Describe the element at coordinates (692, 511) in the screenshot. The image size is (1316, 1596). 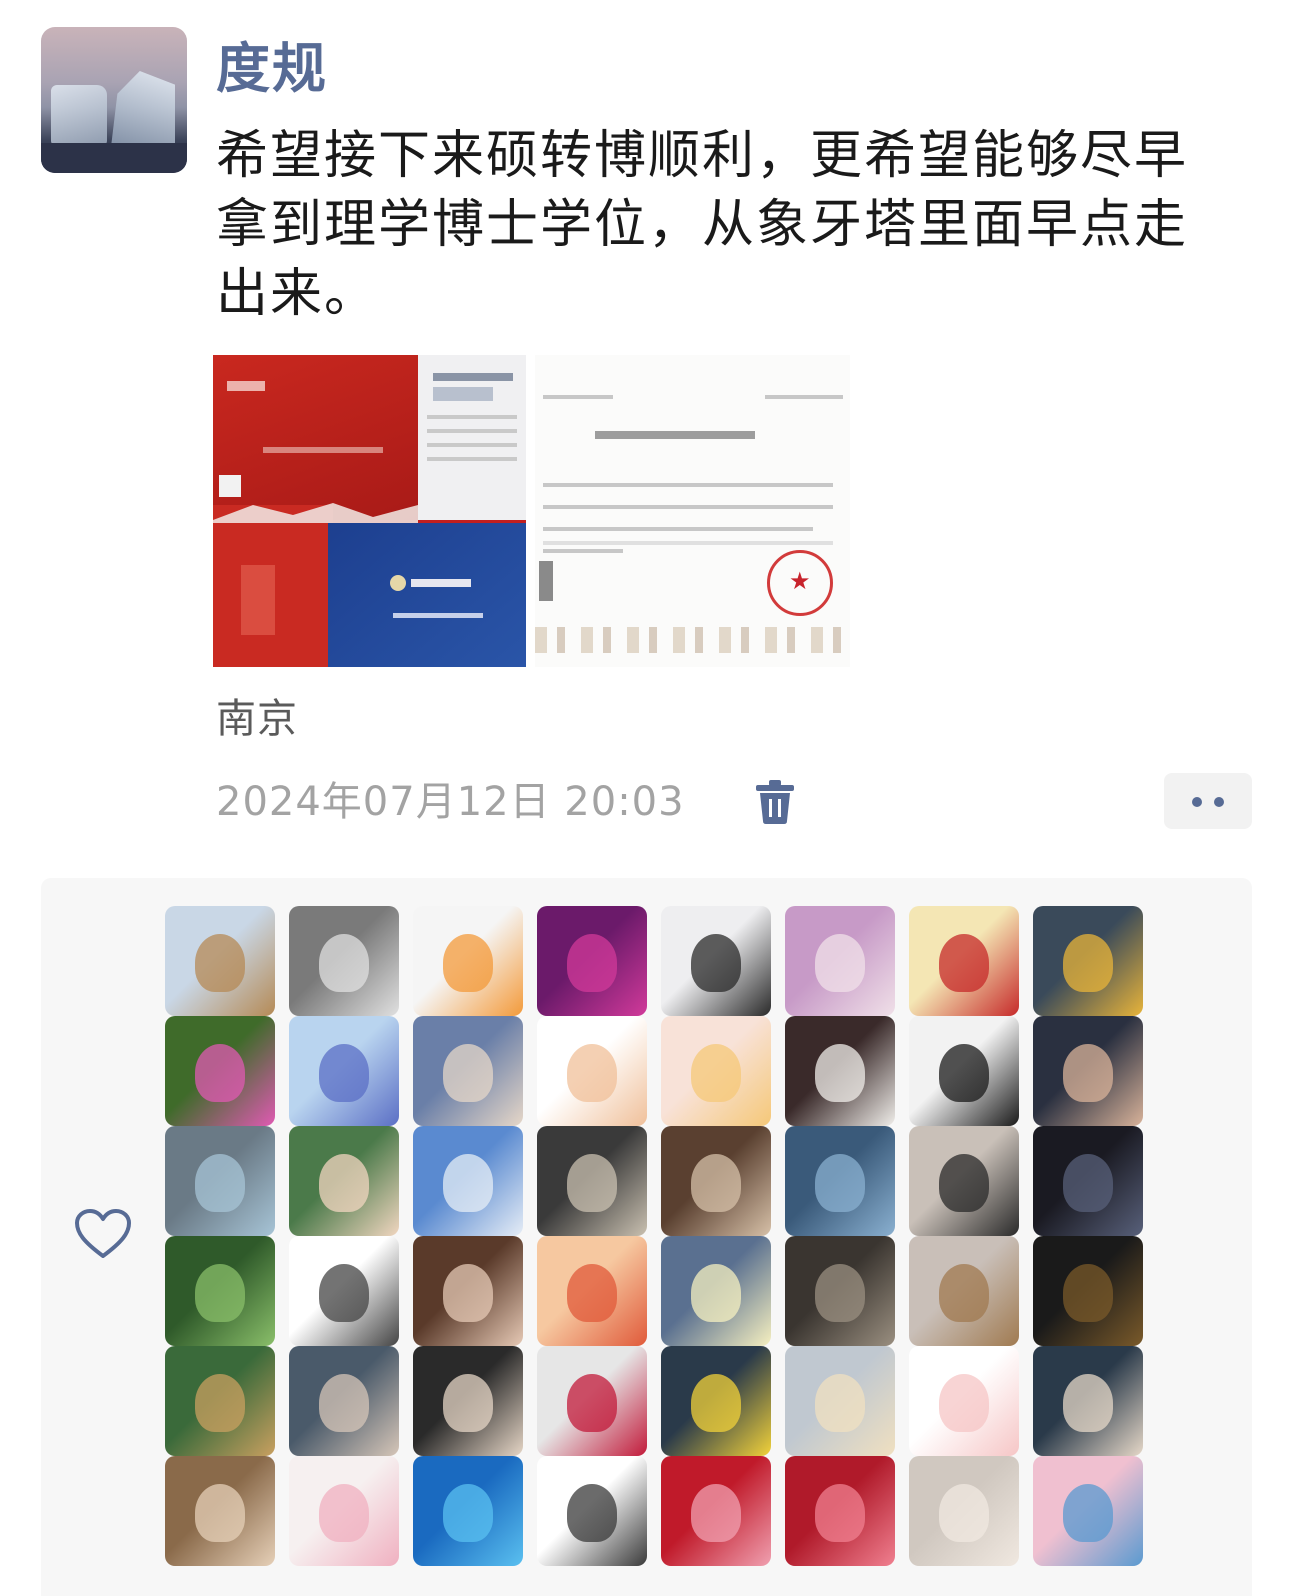
I see `post-image-admission-notice` at that location.